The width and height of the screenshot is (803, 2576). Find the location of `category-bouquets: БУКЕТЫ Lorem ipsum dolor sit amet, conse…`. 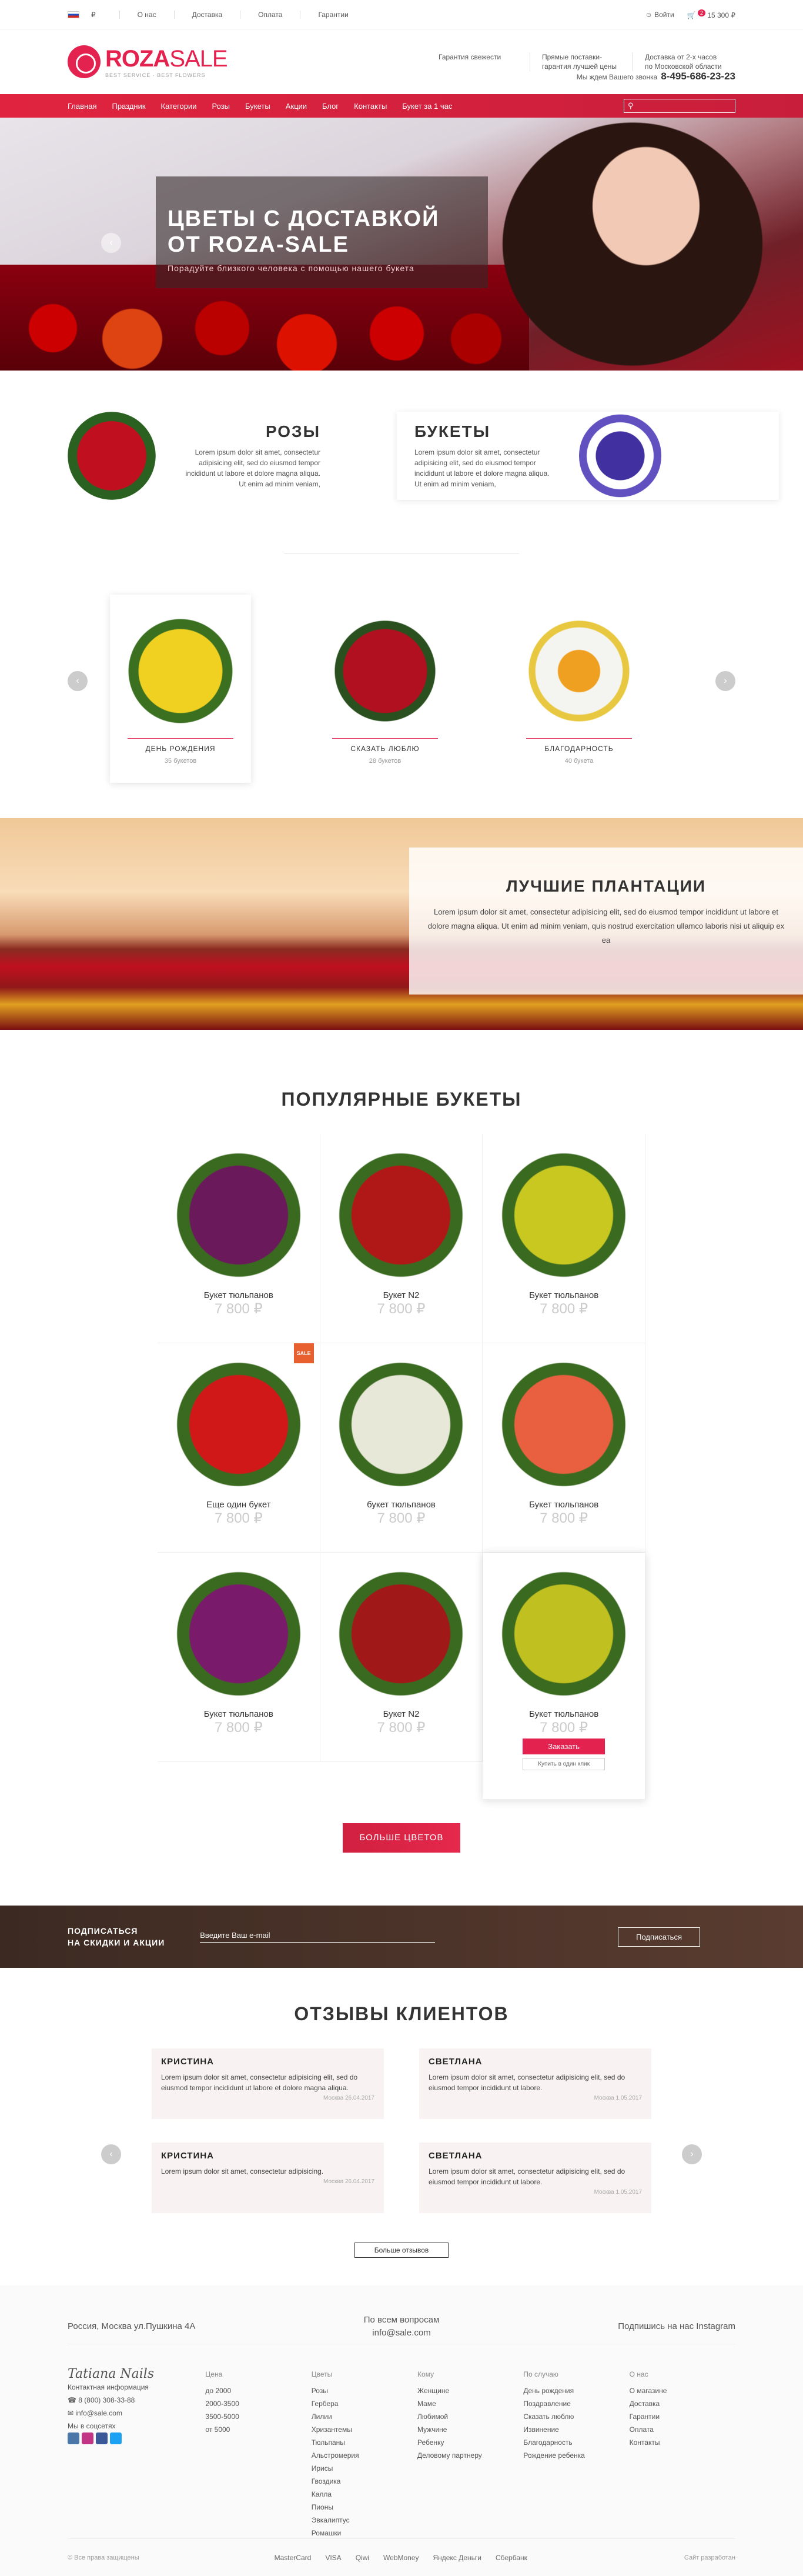

category-bouquets: БУКЕТЫ Lorem ipsum dolor sit amet, conse… is located at coordinates (588, 456).